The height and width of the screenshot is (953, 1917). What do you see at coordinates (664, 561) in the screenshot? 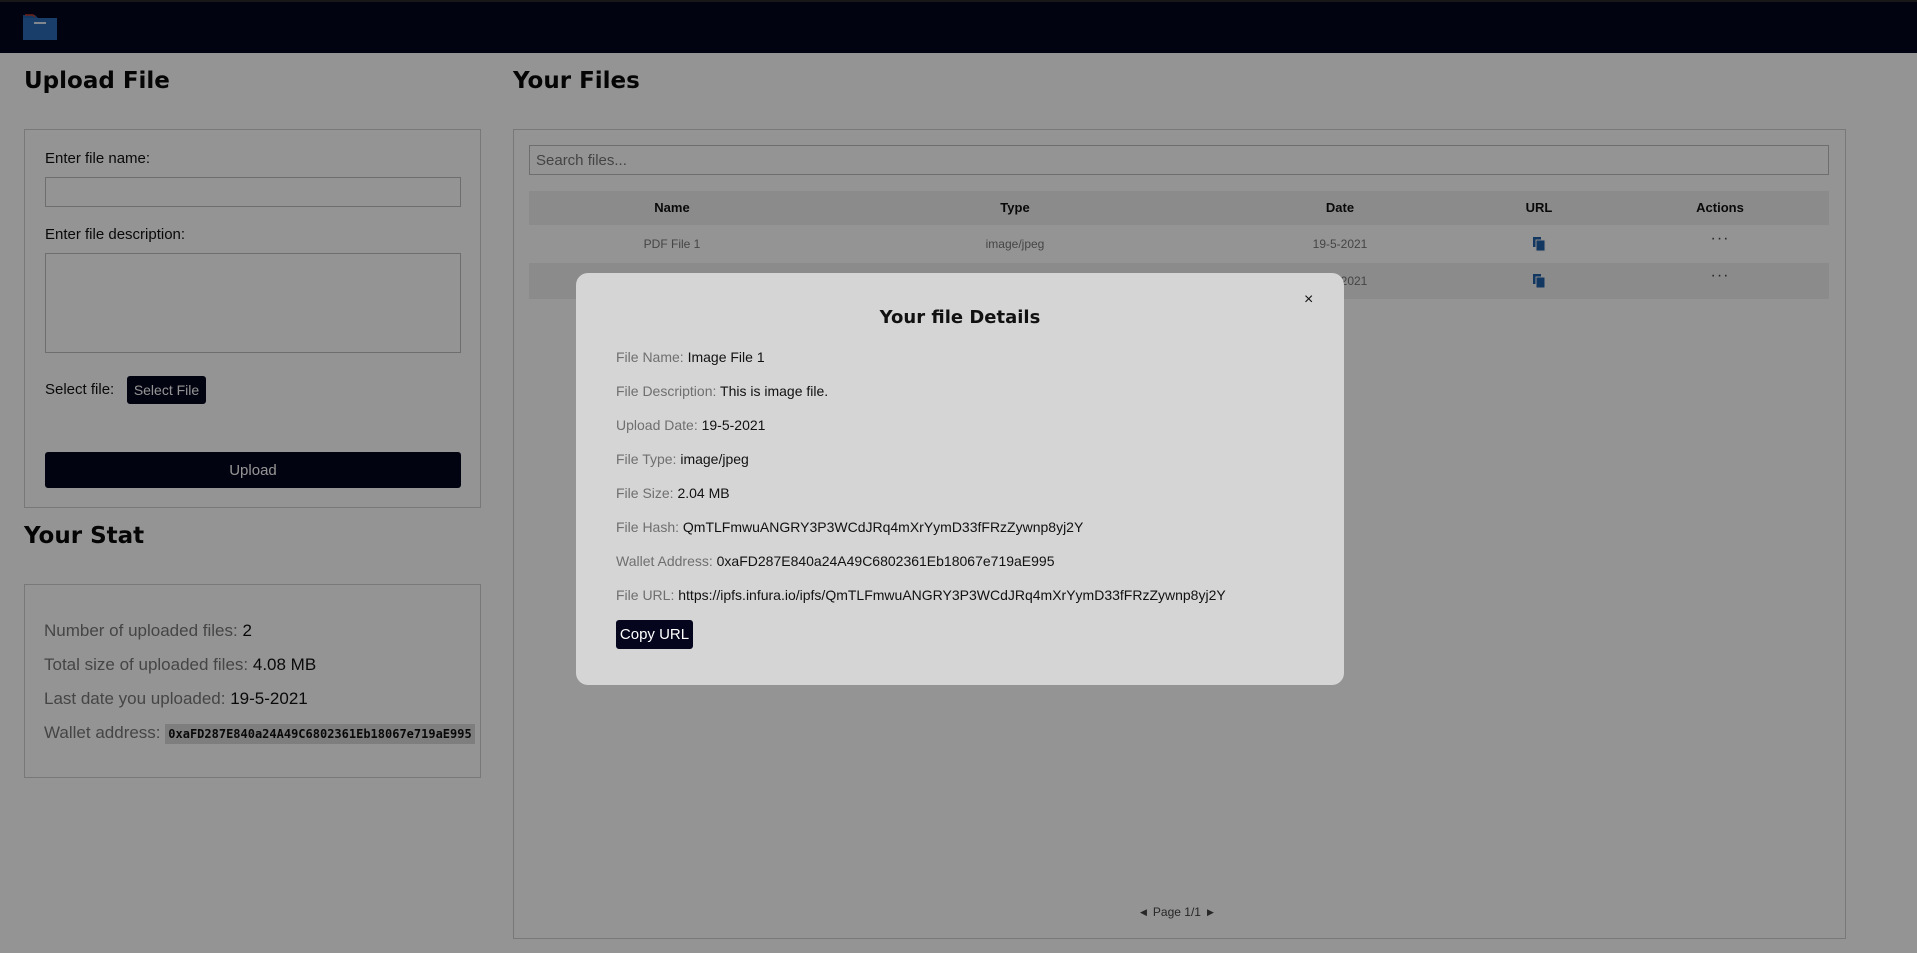
I see `detail-label: Wallet Address:` at bounding box center [664, 561].